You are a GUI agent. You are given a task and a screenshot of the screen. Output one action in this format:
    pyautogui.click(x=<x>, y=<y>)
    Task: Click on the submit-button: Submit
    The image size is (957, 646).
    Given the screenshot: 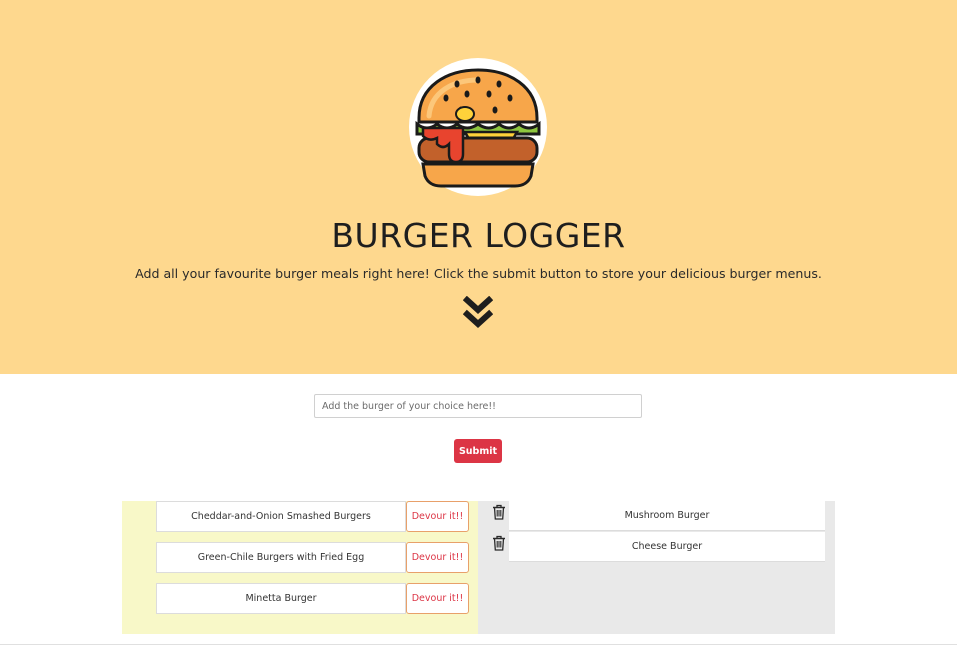 What is the action you would take?
    pyautogui.click(x=478, y=451)
    